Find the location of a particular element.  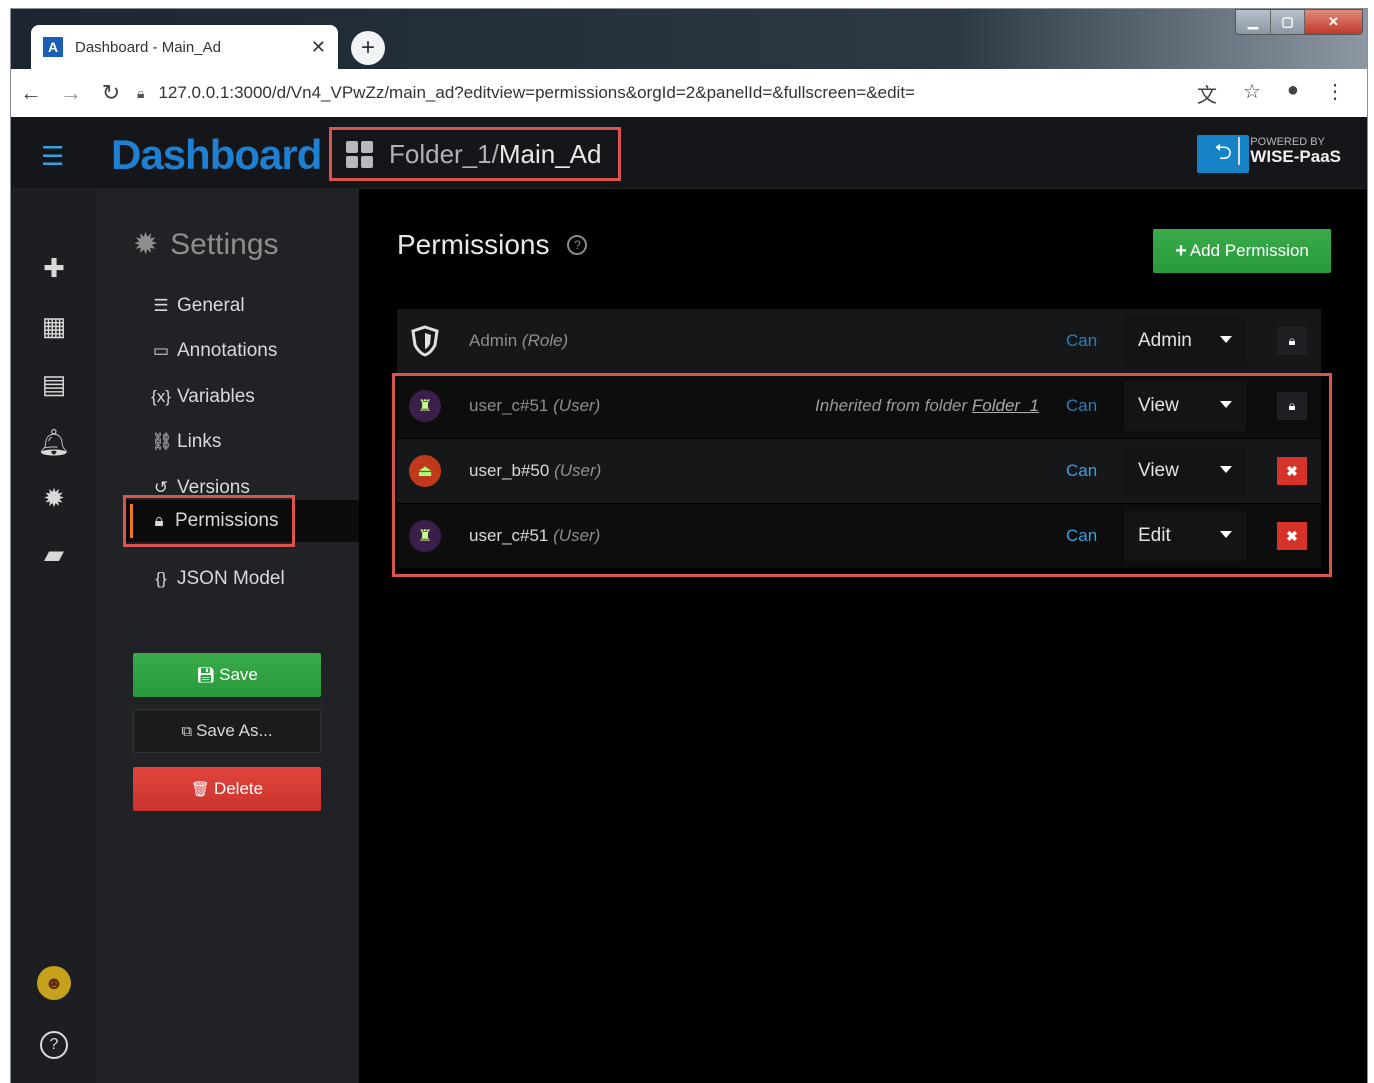

dashboards-icon: ▦ is located at coordinates (54, 326).